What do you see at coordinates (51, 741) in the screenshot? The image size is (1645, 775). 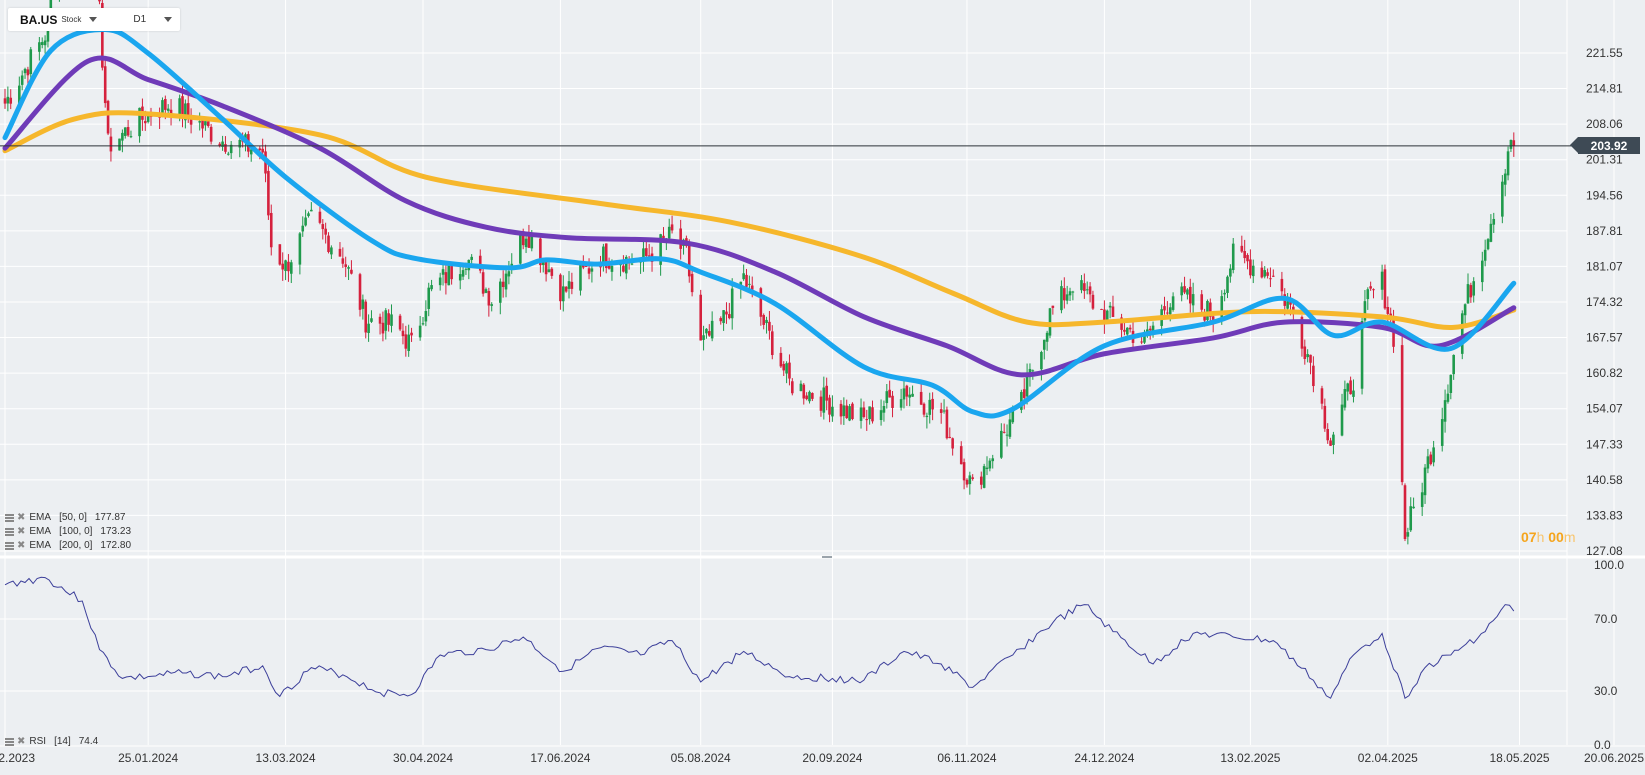 I see `legend-rsi: ✖ RSI [14] 74.4` at bounding box center [51, 741].